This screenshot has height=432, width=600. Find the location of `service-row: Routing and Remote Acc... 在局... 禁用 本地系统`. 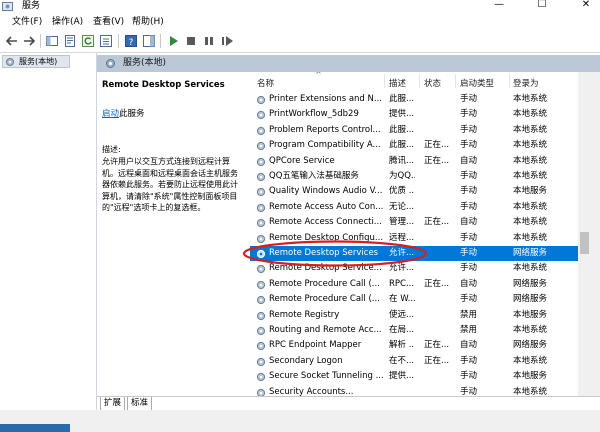

service-row: Routing and Remote Acc... 在局... 禁用 本地系统 is located at coordinates (414, 330).